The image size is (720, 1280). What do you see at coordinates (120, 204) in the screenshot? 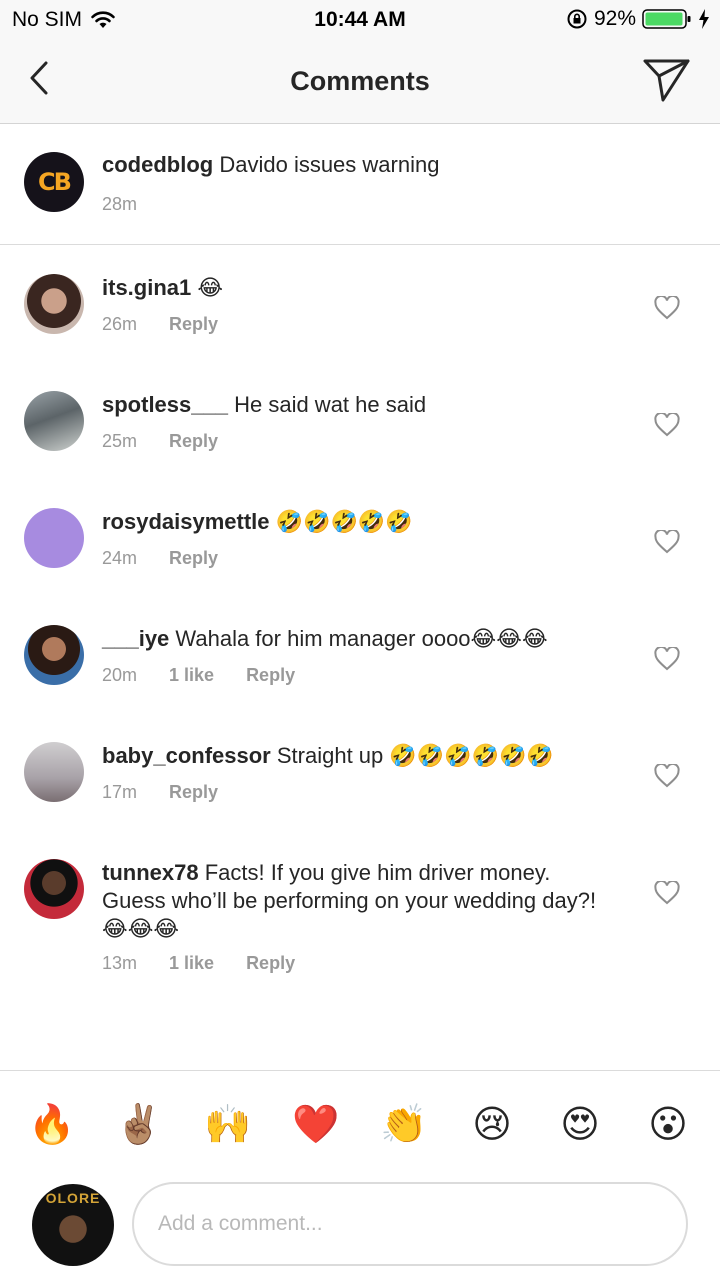
I see `caption-time: 28m` at bounding box center [120, 204].